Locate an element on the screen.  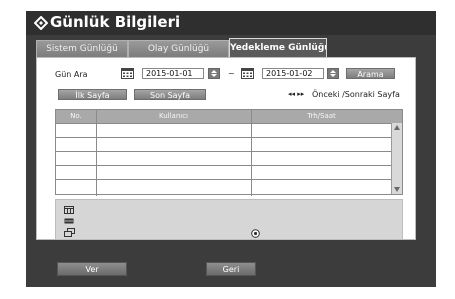
column-header-user: Kullanıcı is located at coordinates (173, 116).